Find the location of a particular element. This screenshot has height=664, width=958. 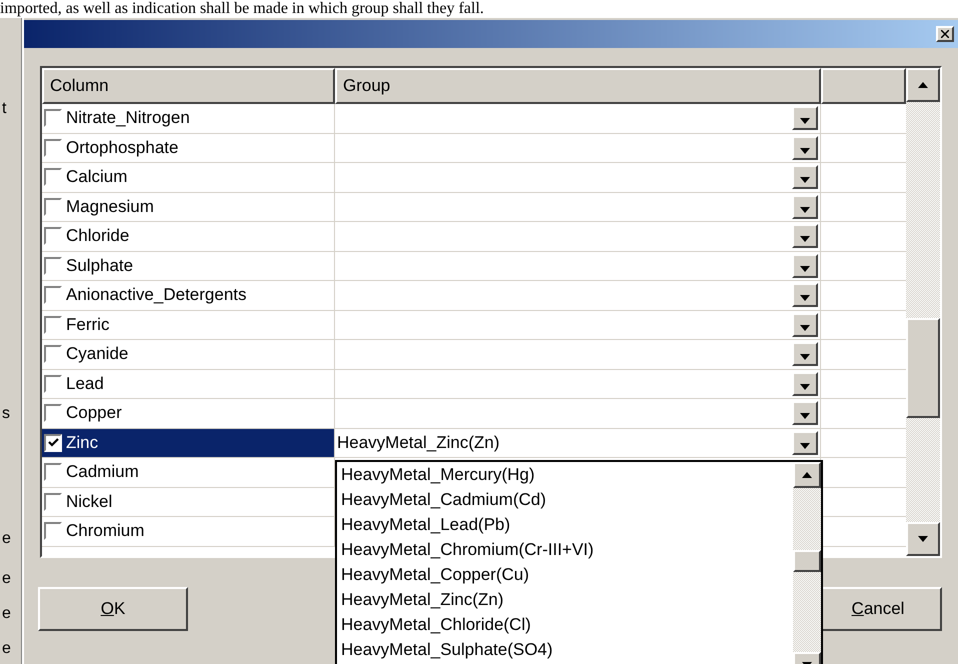

vertical-scrollbar is located at coordinates (923, 312).